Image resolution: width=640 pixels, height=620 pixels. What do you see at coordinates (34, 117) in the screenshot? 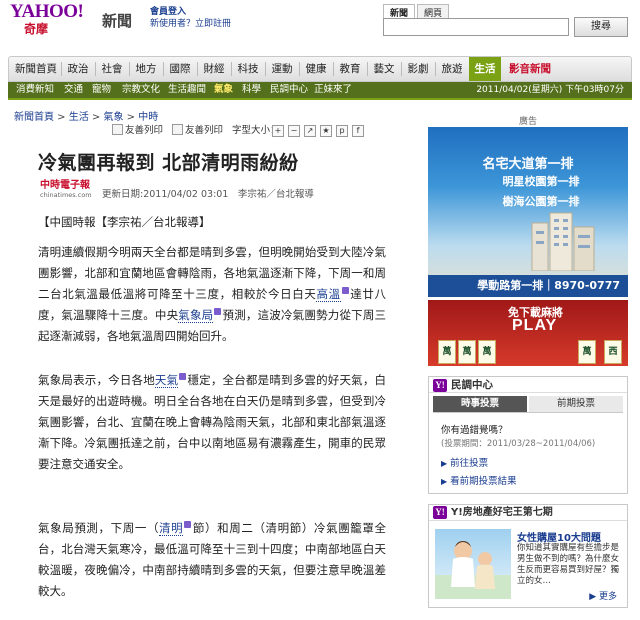
I see `breadcrumb-home: 新聞首頁` at bounding box center [34, 117].